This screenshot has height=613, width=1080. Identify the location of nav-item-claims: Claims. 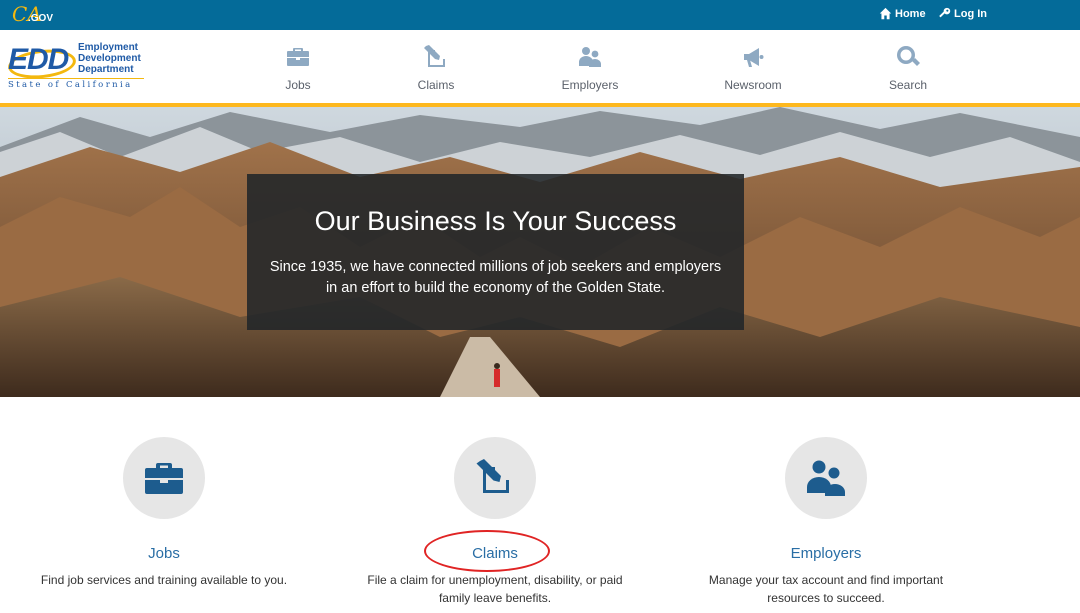
(436, 68).